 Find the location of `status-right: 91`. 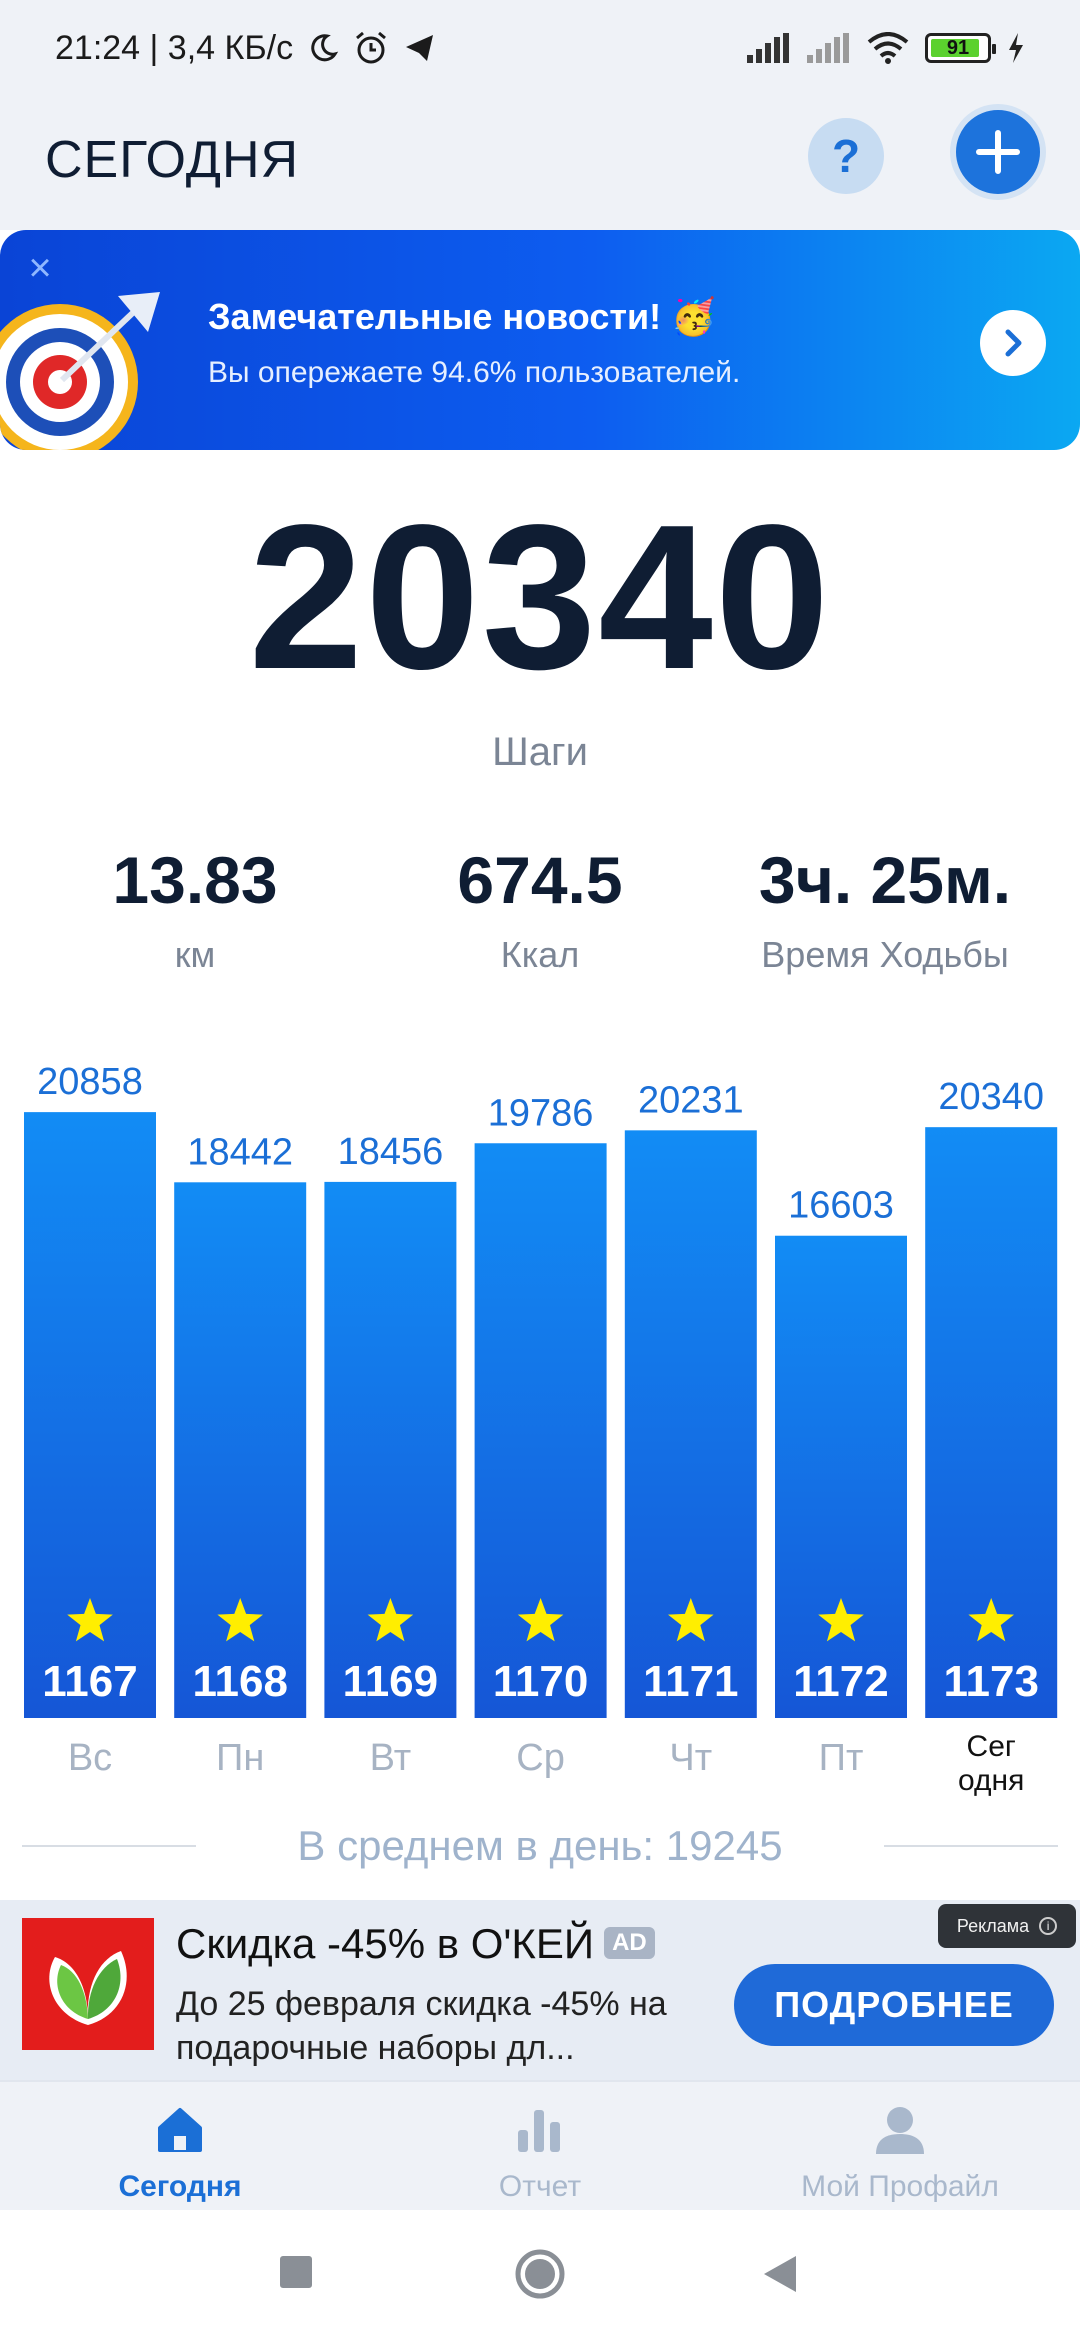

status-right: 91 is located at coordinates (886, 48).